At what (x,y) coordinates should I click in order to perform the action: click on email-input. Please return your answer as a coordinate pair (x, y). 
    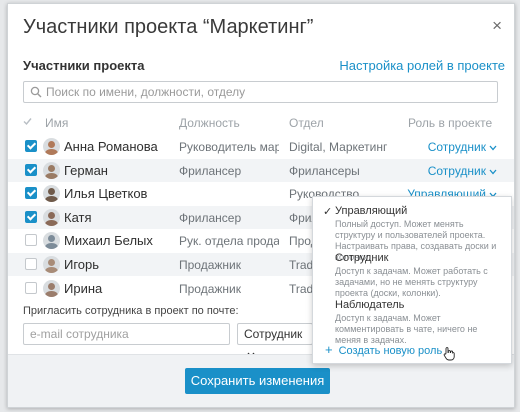
    Looking at the image, I should click on (125, 334).